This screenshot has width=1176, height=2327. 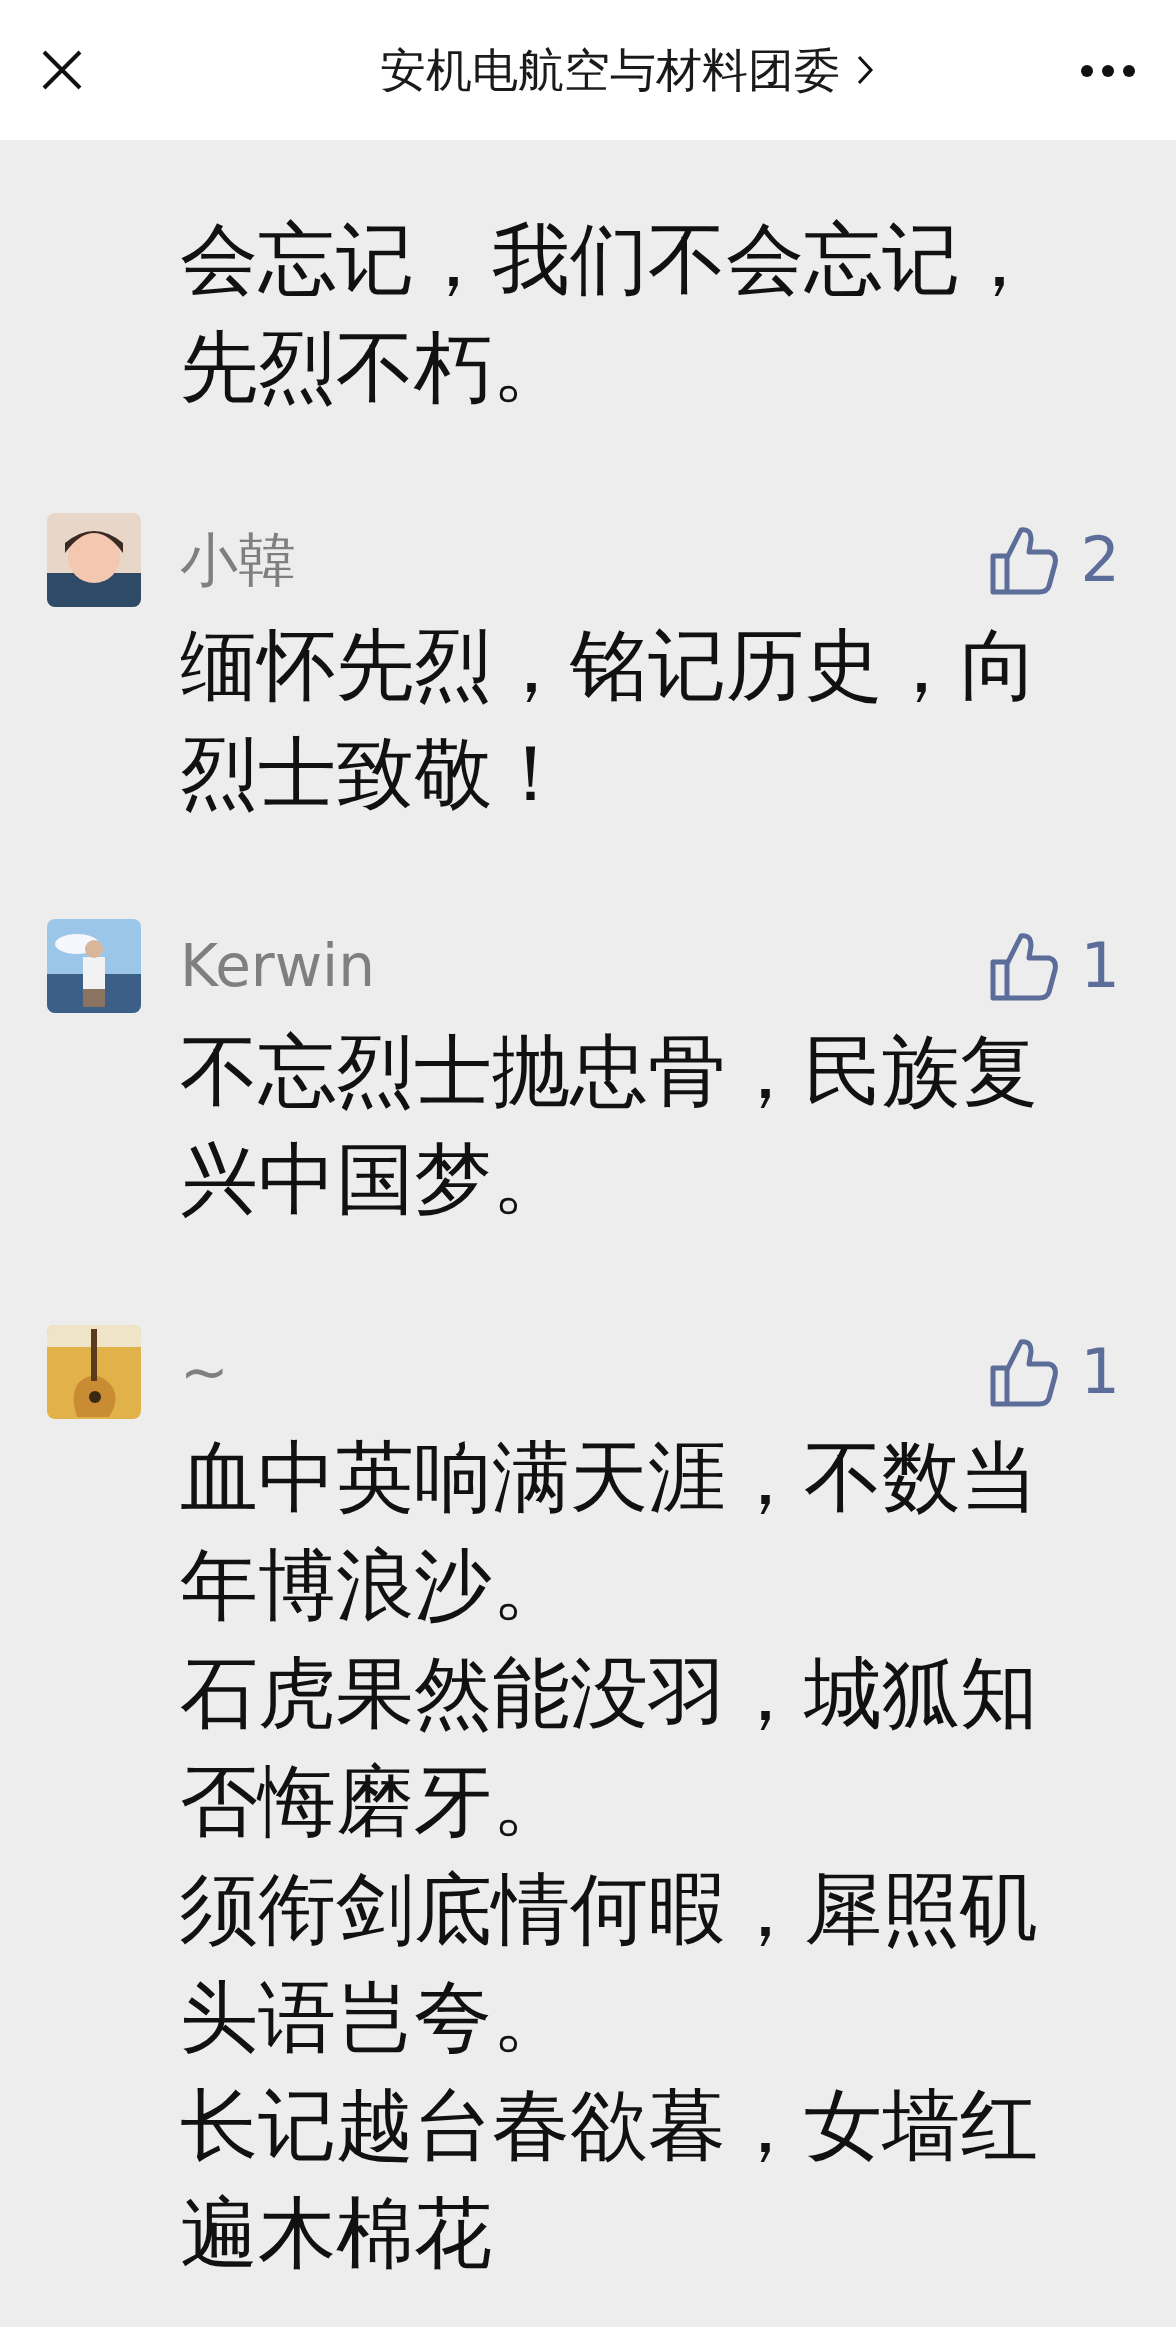 I want to click on comment-text: 石虎果然能没羽，城狐知否悔磨牙。, so click(x=609, y=1747).